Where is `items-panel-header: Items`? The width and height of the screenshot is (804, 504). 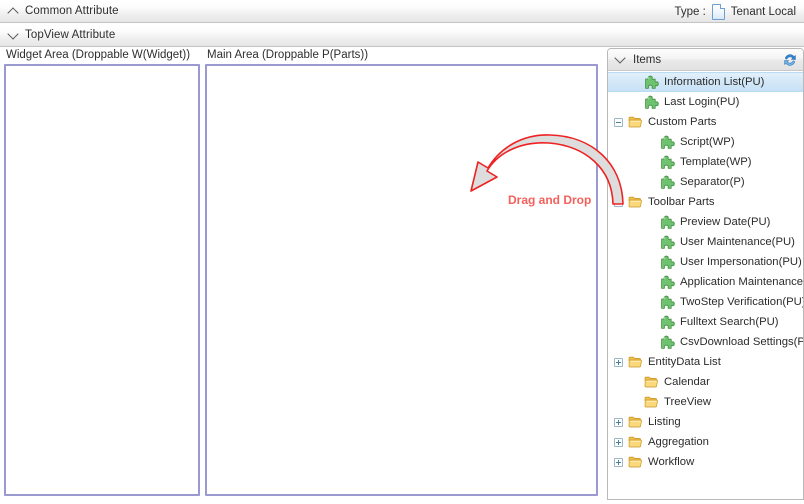 items-panel-header: Items is located at coordinates (705, 60).